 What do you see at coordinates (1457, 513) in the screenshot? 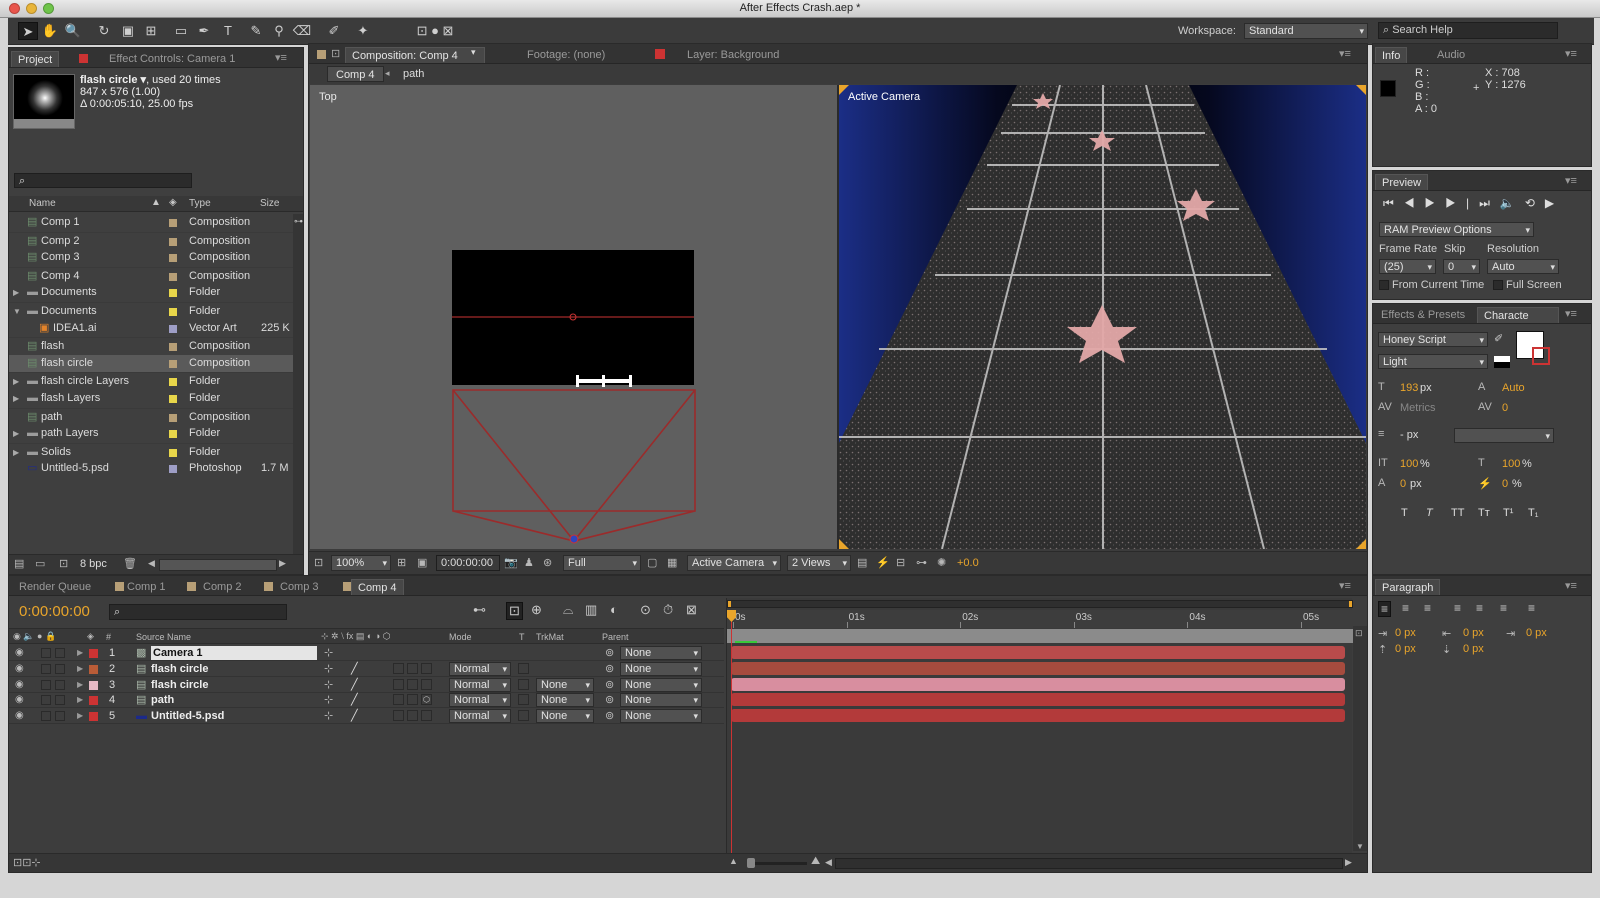
I see `all-caps-button: TT` at bounding box center [1457, 513].